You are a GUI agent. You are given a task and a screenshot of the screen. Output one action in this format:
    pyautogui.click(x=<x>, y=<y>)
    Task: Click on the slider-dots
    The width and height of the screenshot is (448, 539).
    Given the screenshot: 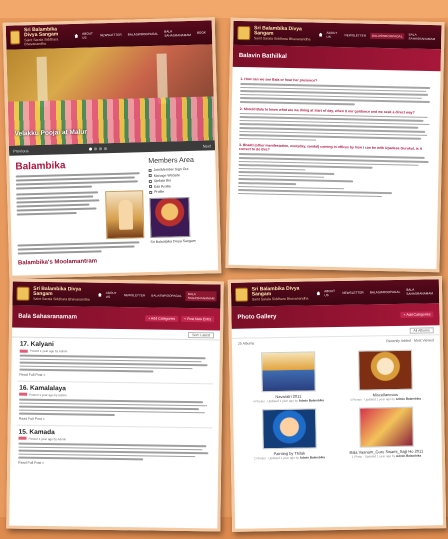 What is the action you would take?
    pyautogui.click(x=97, y=148)
    